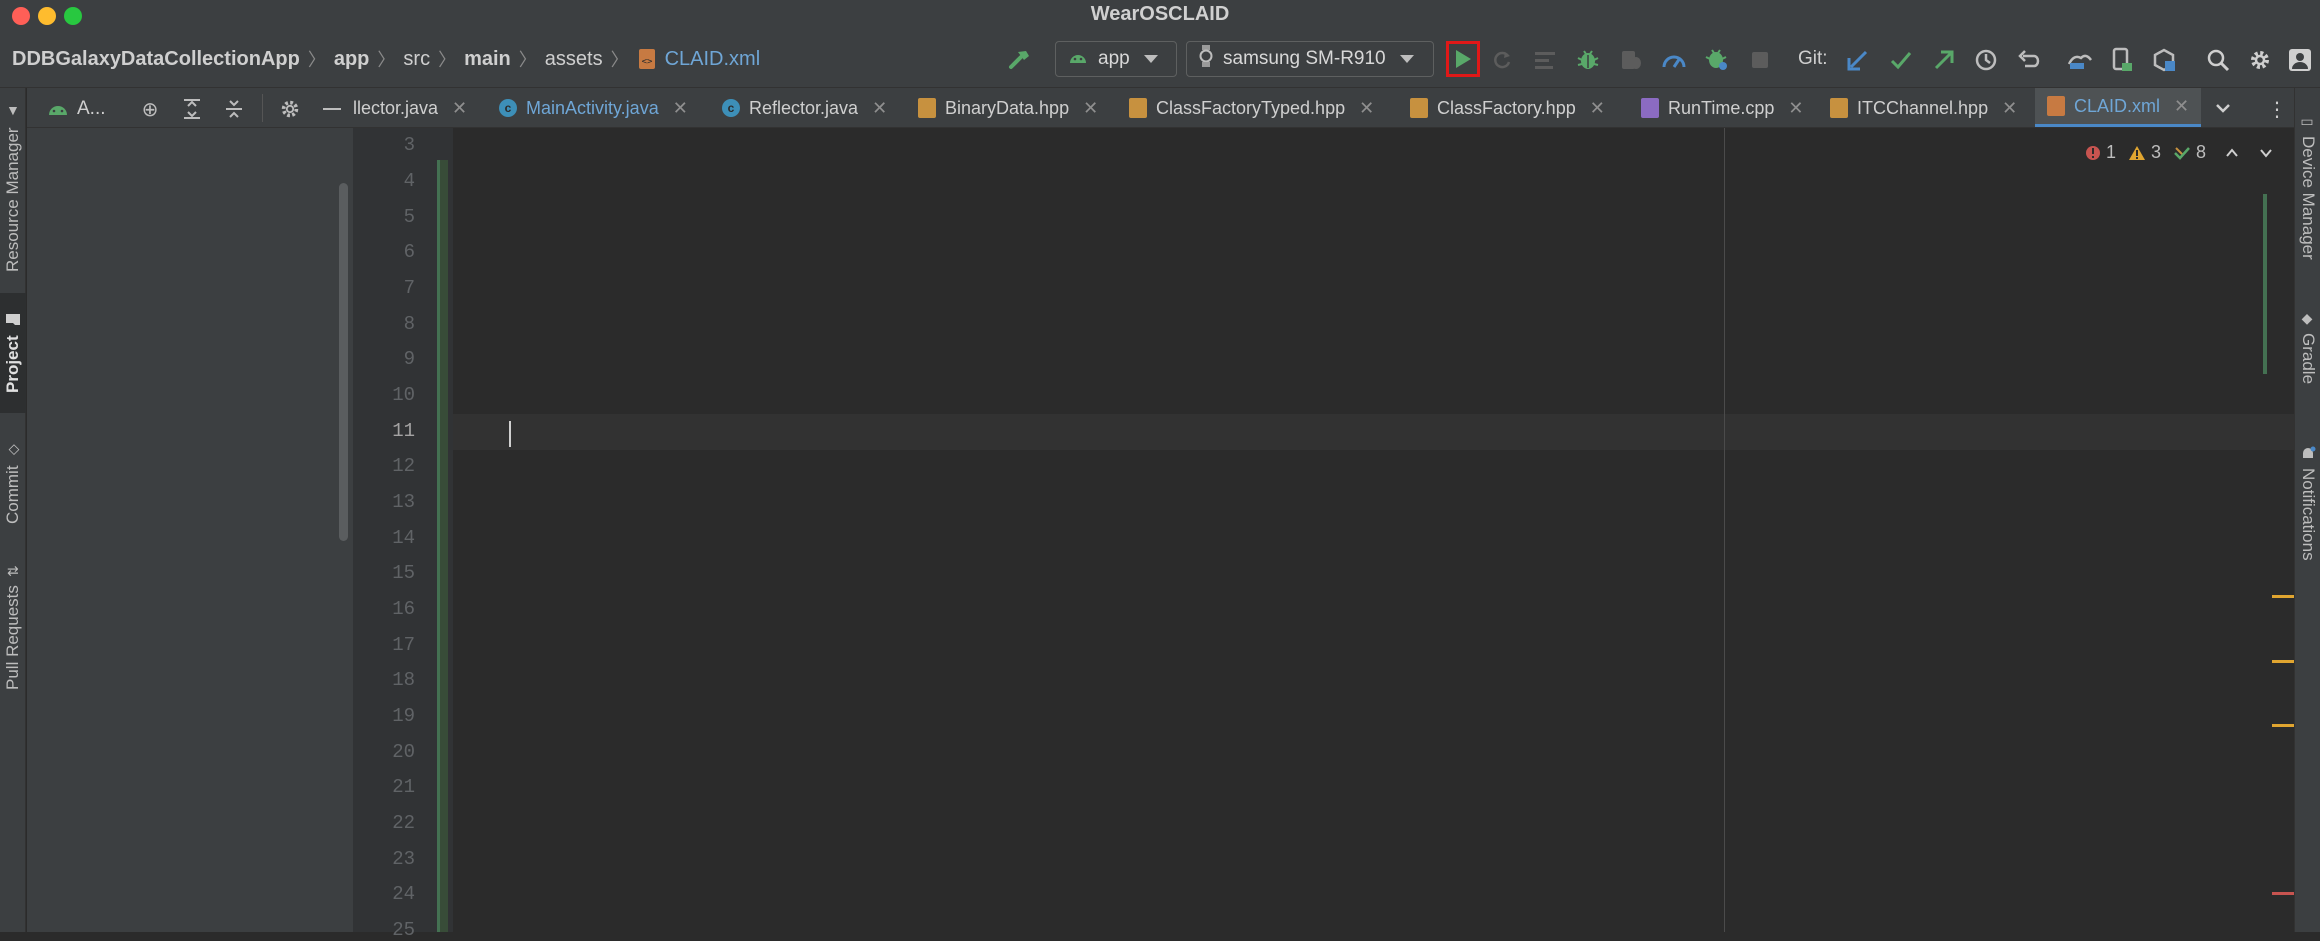 The width and height of the screenshot is (2320, 941). I want to click on collapse-all-icon, so click(234, 109).